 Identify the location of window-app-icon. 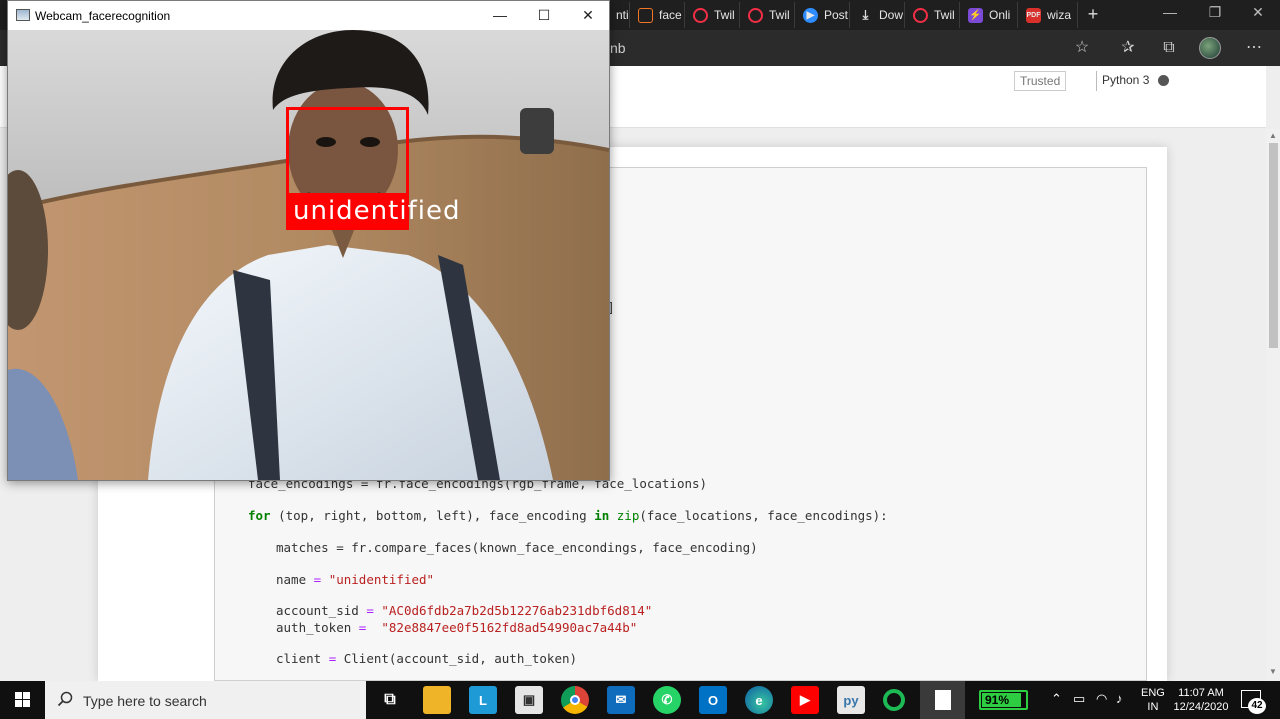
(23, 15).